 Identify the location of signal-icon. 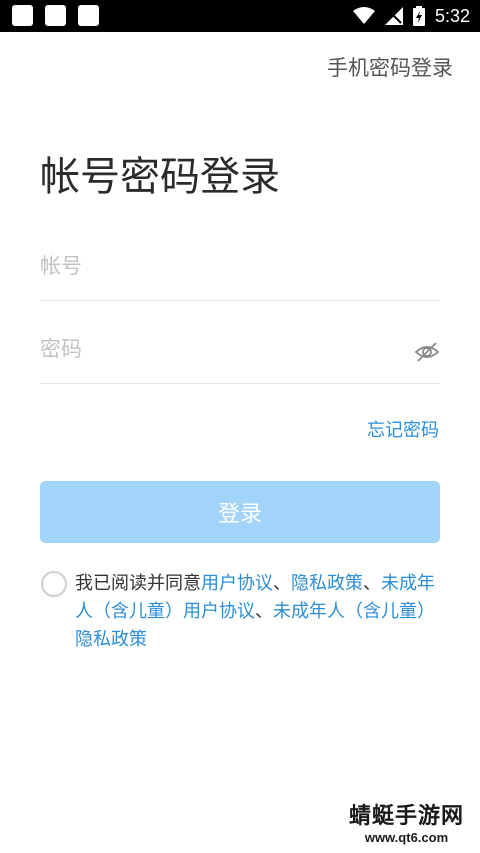
(393, 16).